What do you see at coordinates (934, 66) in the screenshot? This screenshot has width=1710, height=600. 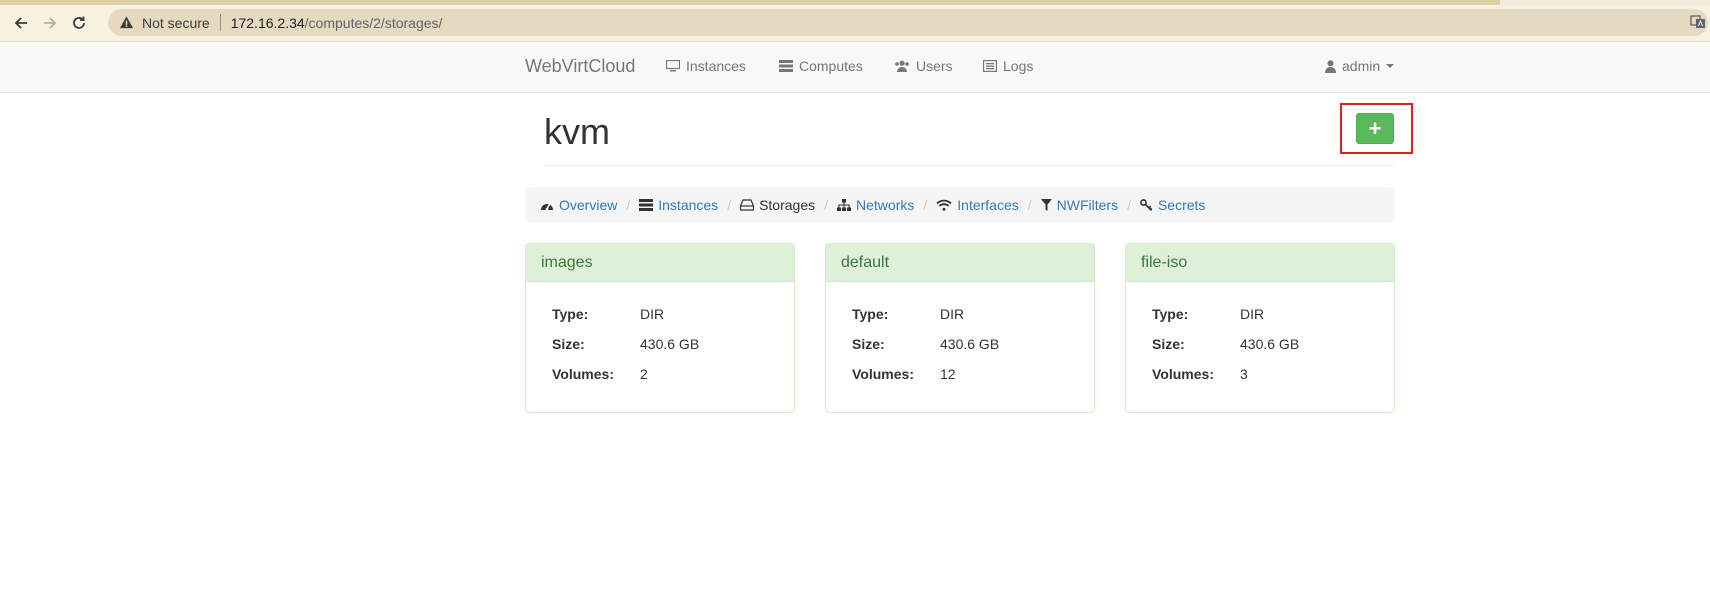 I see `nav-link-label: Users` at bounding box center [934, 66].